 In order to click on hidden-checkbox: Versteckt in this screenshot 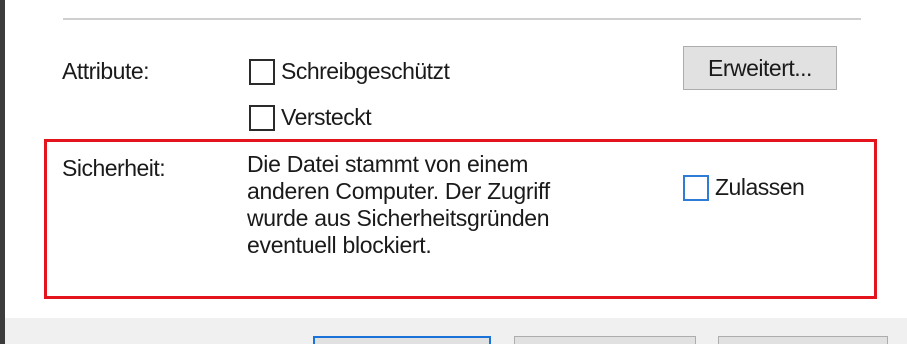, I will do `click(310, 117)`.